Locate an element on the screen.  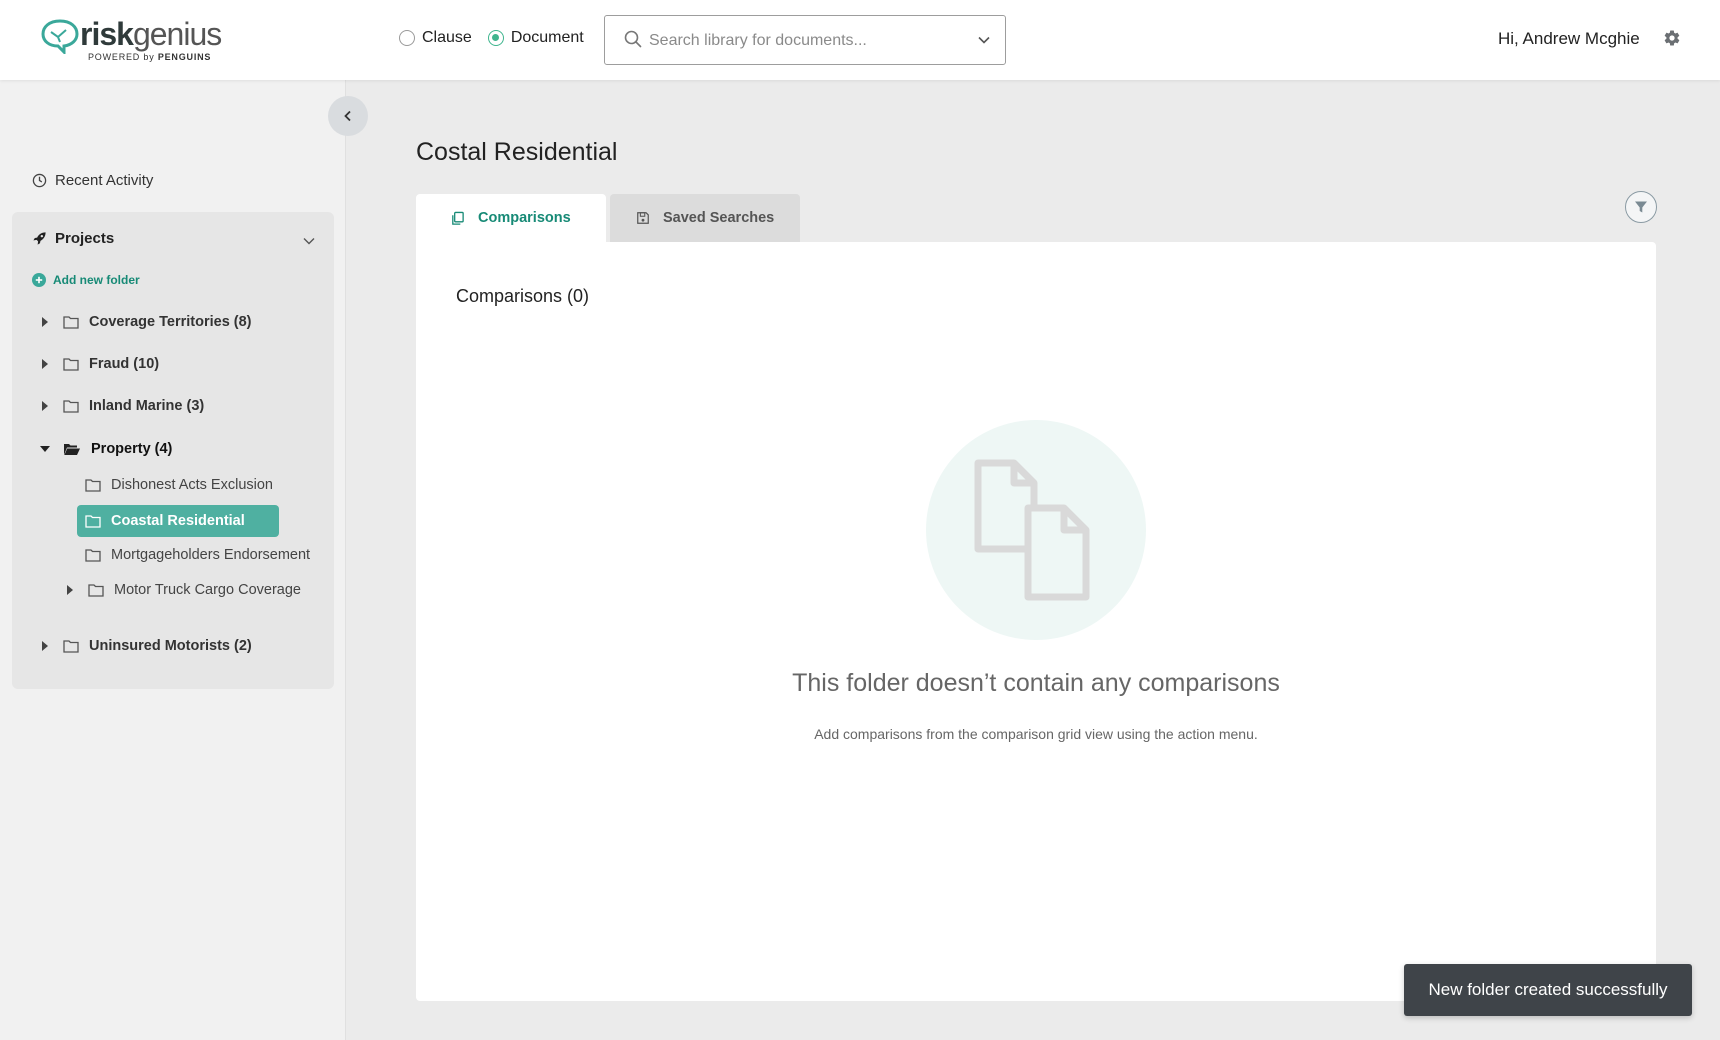
folder-property: Property (4) is located at coordinates (104, 449).